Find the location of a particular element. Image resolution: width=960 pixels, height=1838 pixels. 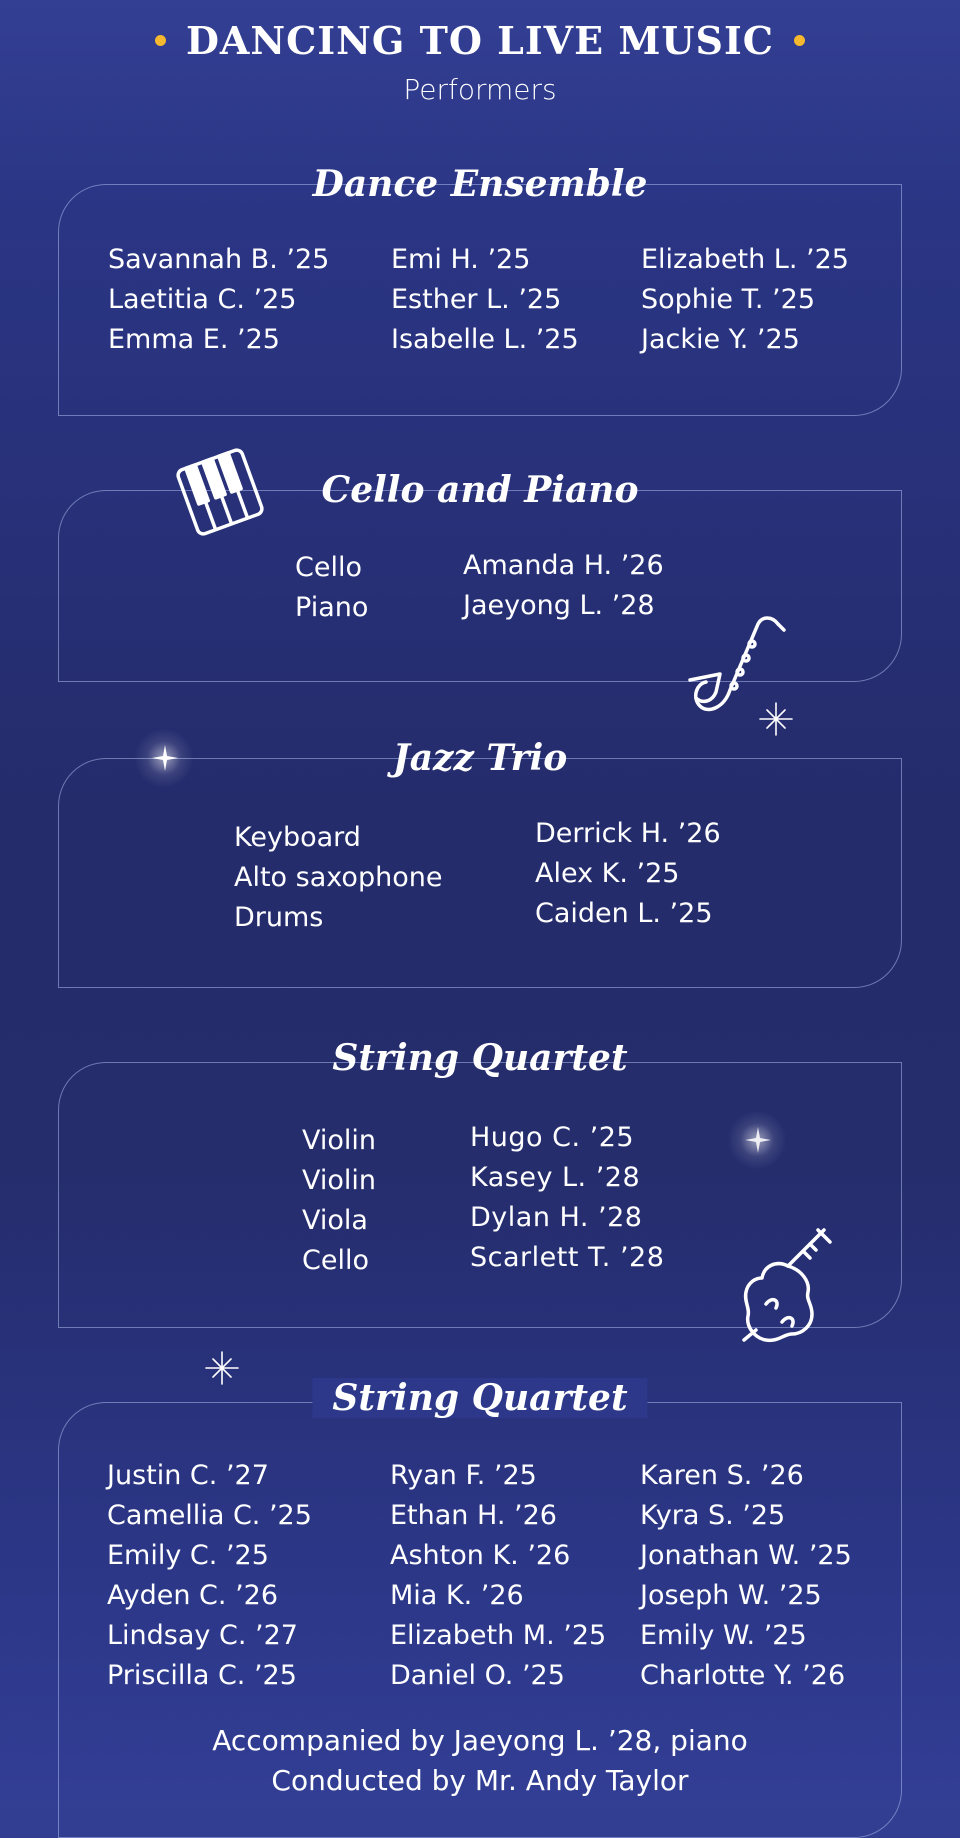

performer-name: Priscilla C. ’25 is located at coordinates (202, 1675).